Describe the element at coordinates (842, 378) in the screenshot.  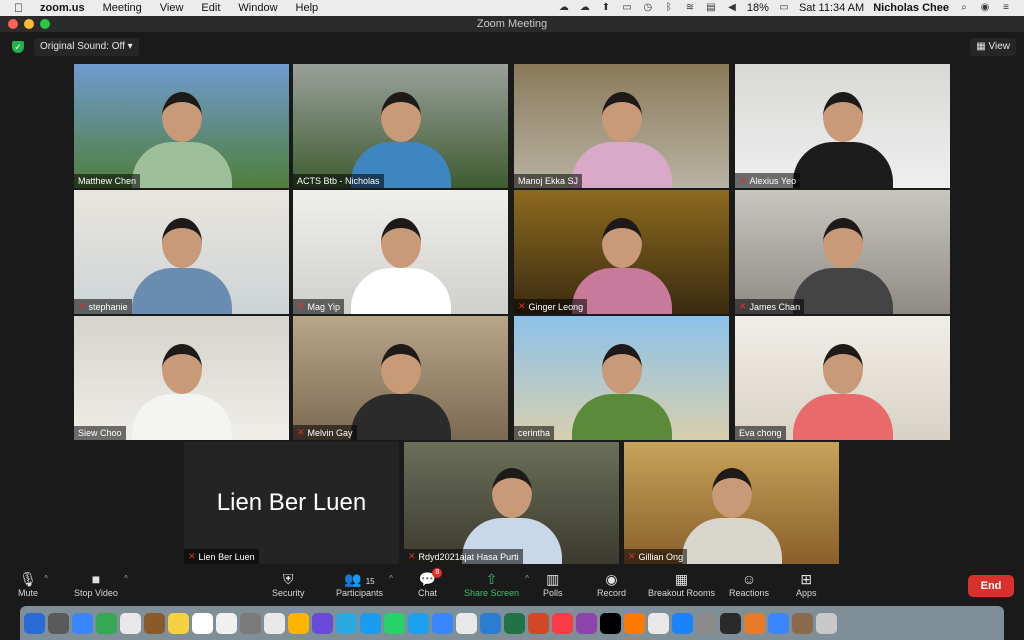
I see `participant-tile: Eva chong` at that location.